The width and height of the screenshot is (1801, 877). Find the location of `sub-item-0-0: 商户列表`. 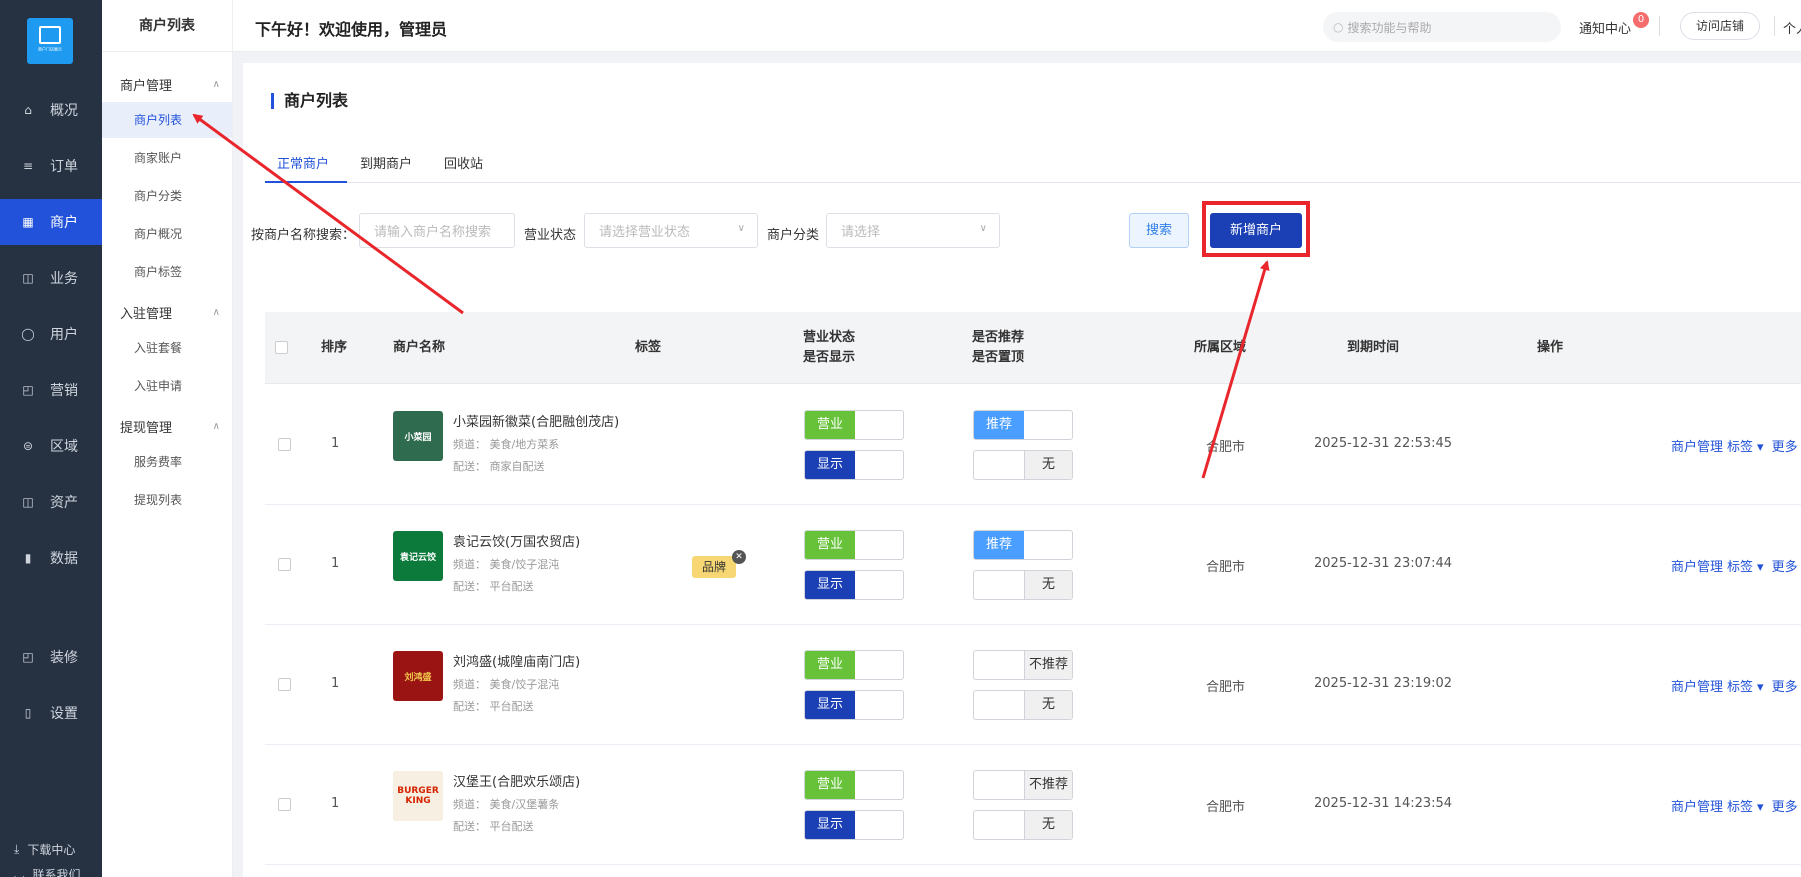

sub-item-0-0: 商户列表 is located at coordinates (167, 120).